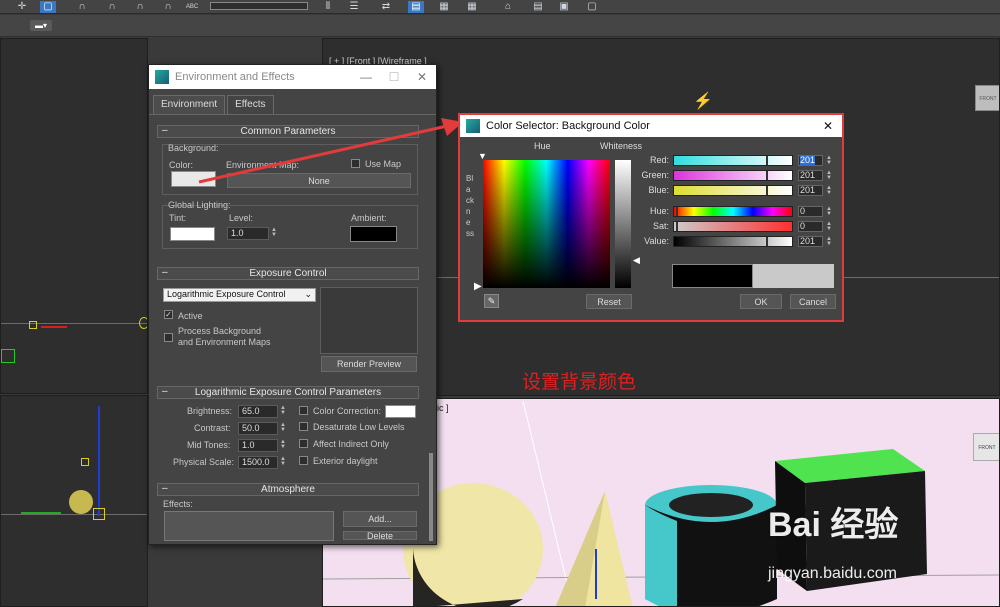 The image size is (1000, 607). What do you see at coordinates (239, 295) in the screenshot?
I see `exposure-type-select: Logarithmic Exposure Control ⌄` at bounding box center [239, 295].